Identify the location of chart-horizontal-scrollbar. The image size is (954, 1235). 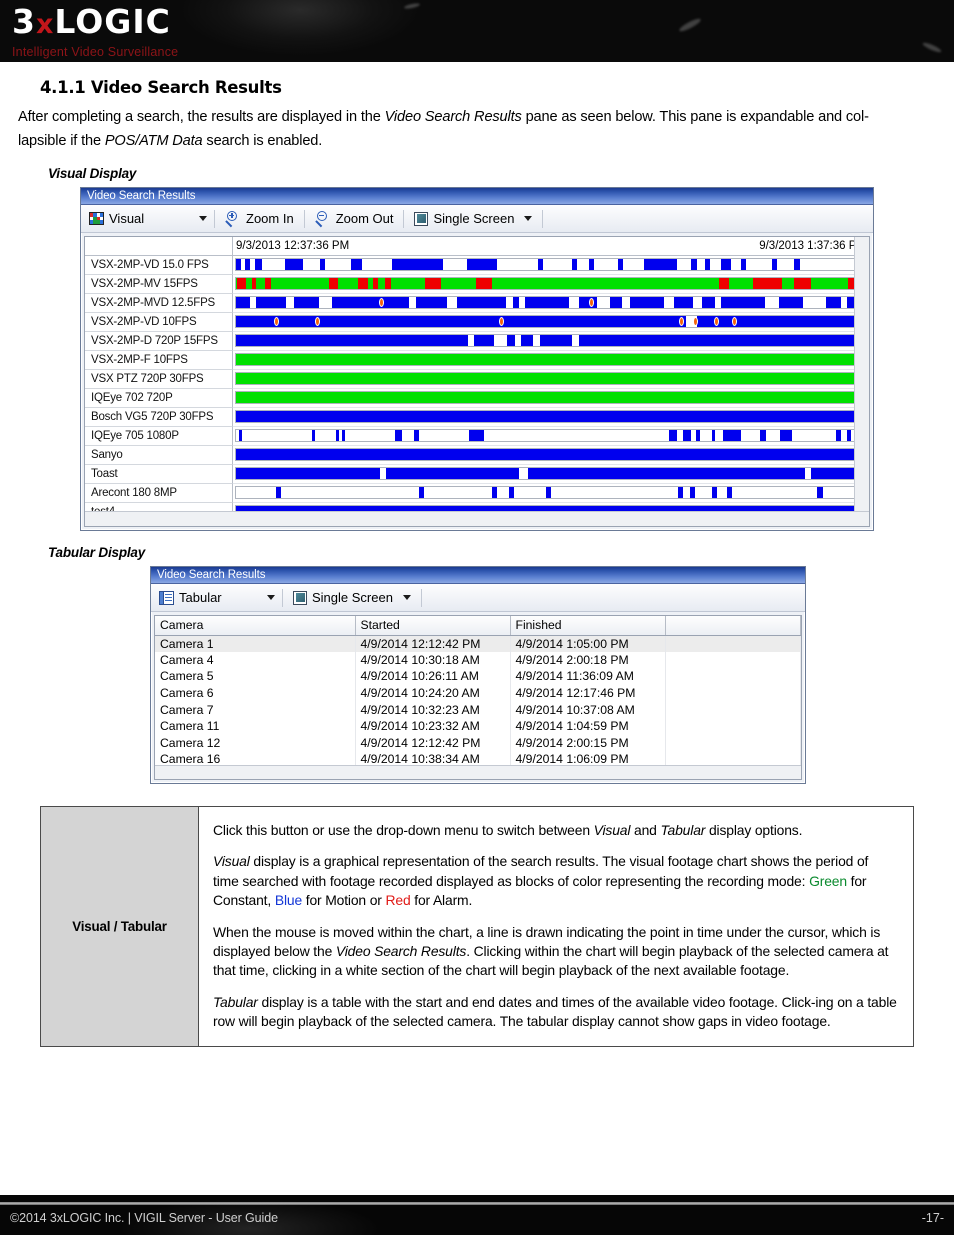
(477, 518).